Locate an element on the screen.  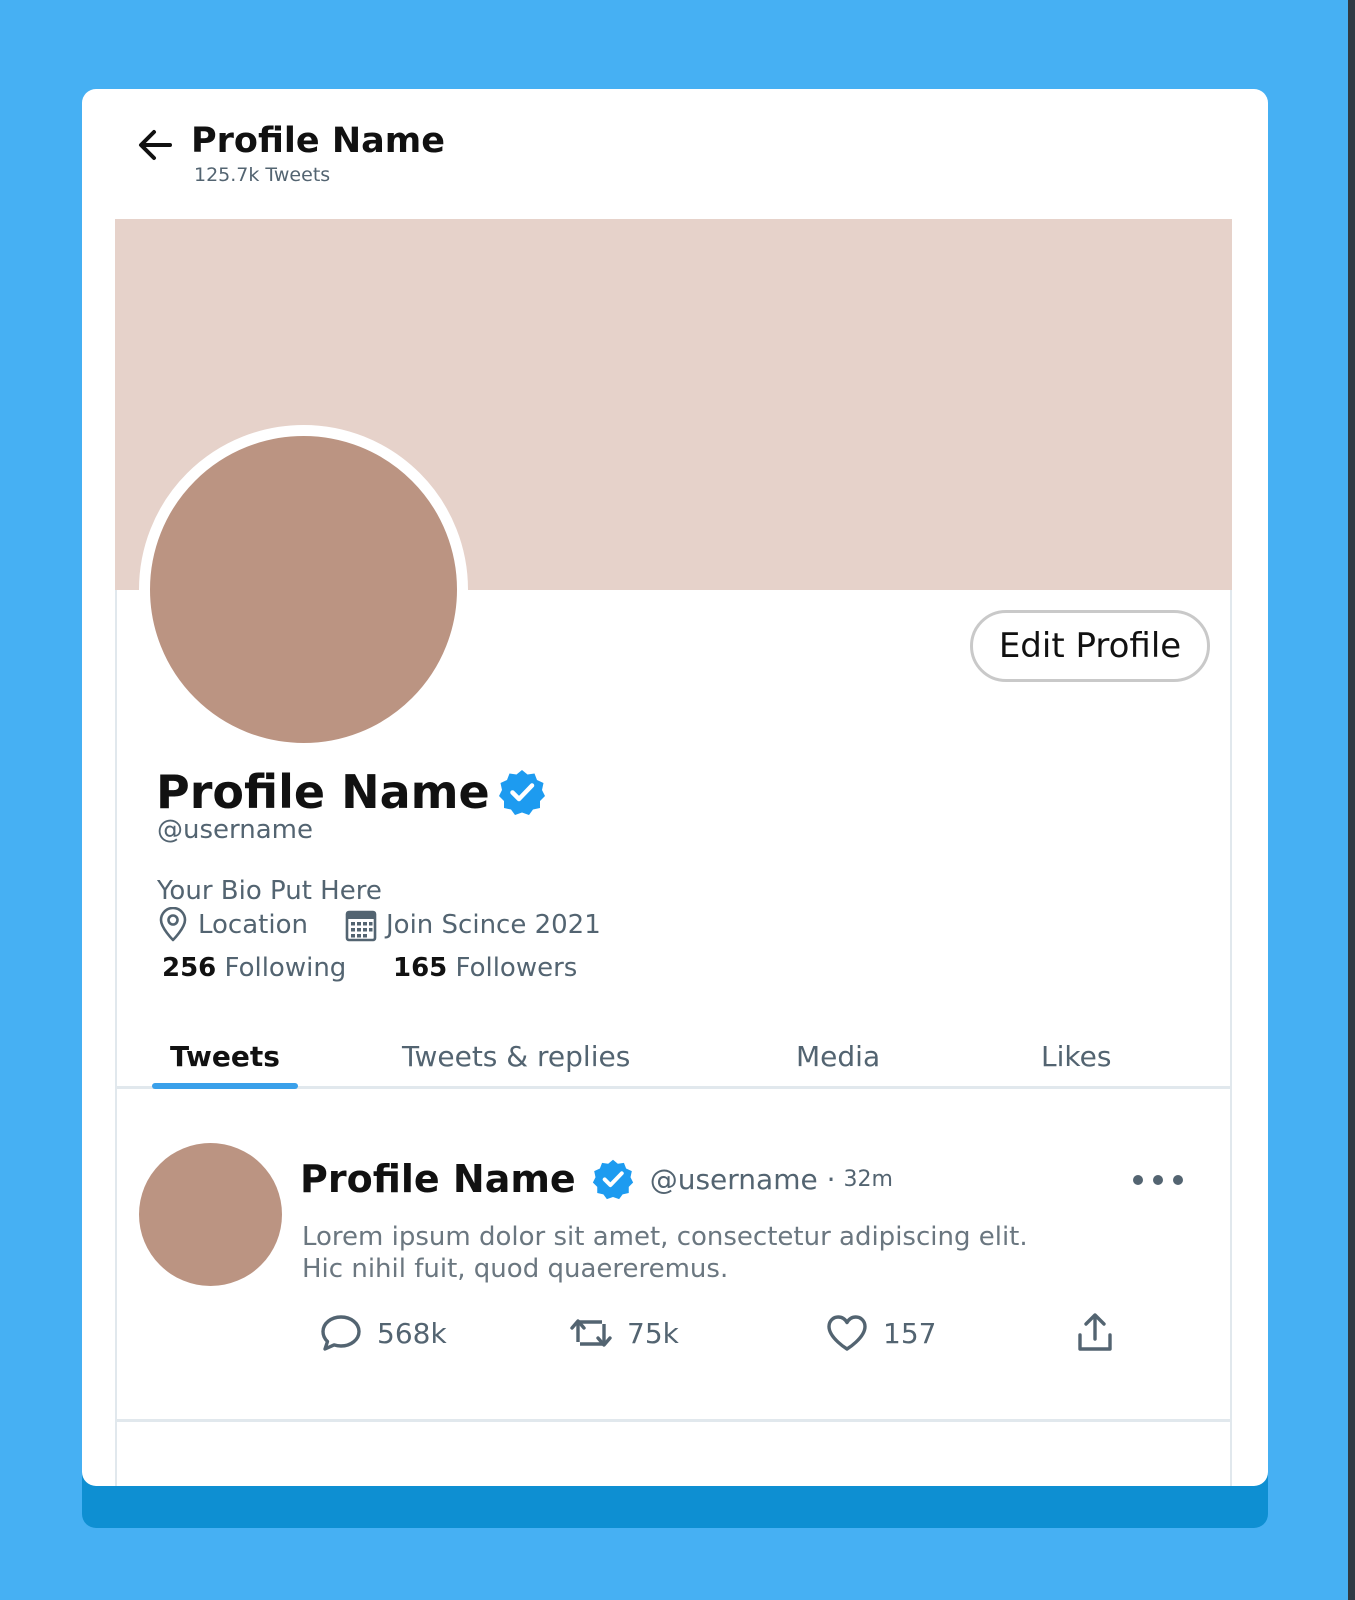
calendar-icon is located at coordinates (361, 925).